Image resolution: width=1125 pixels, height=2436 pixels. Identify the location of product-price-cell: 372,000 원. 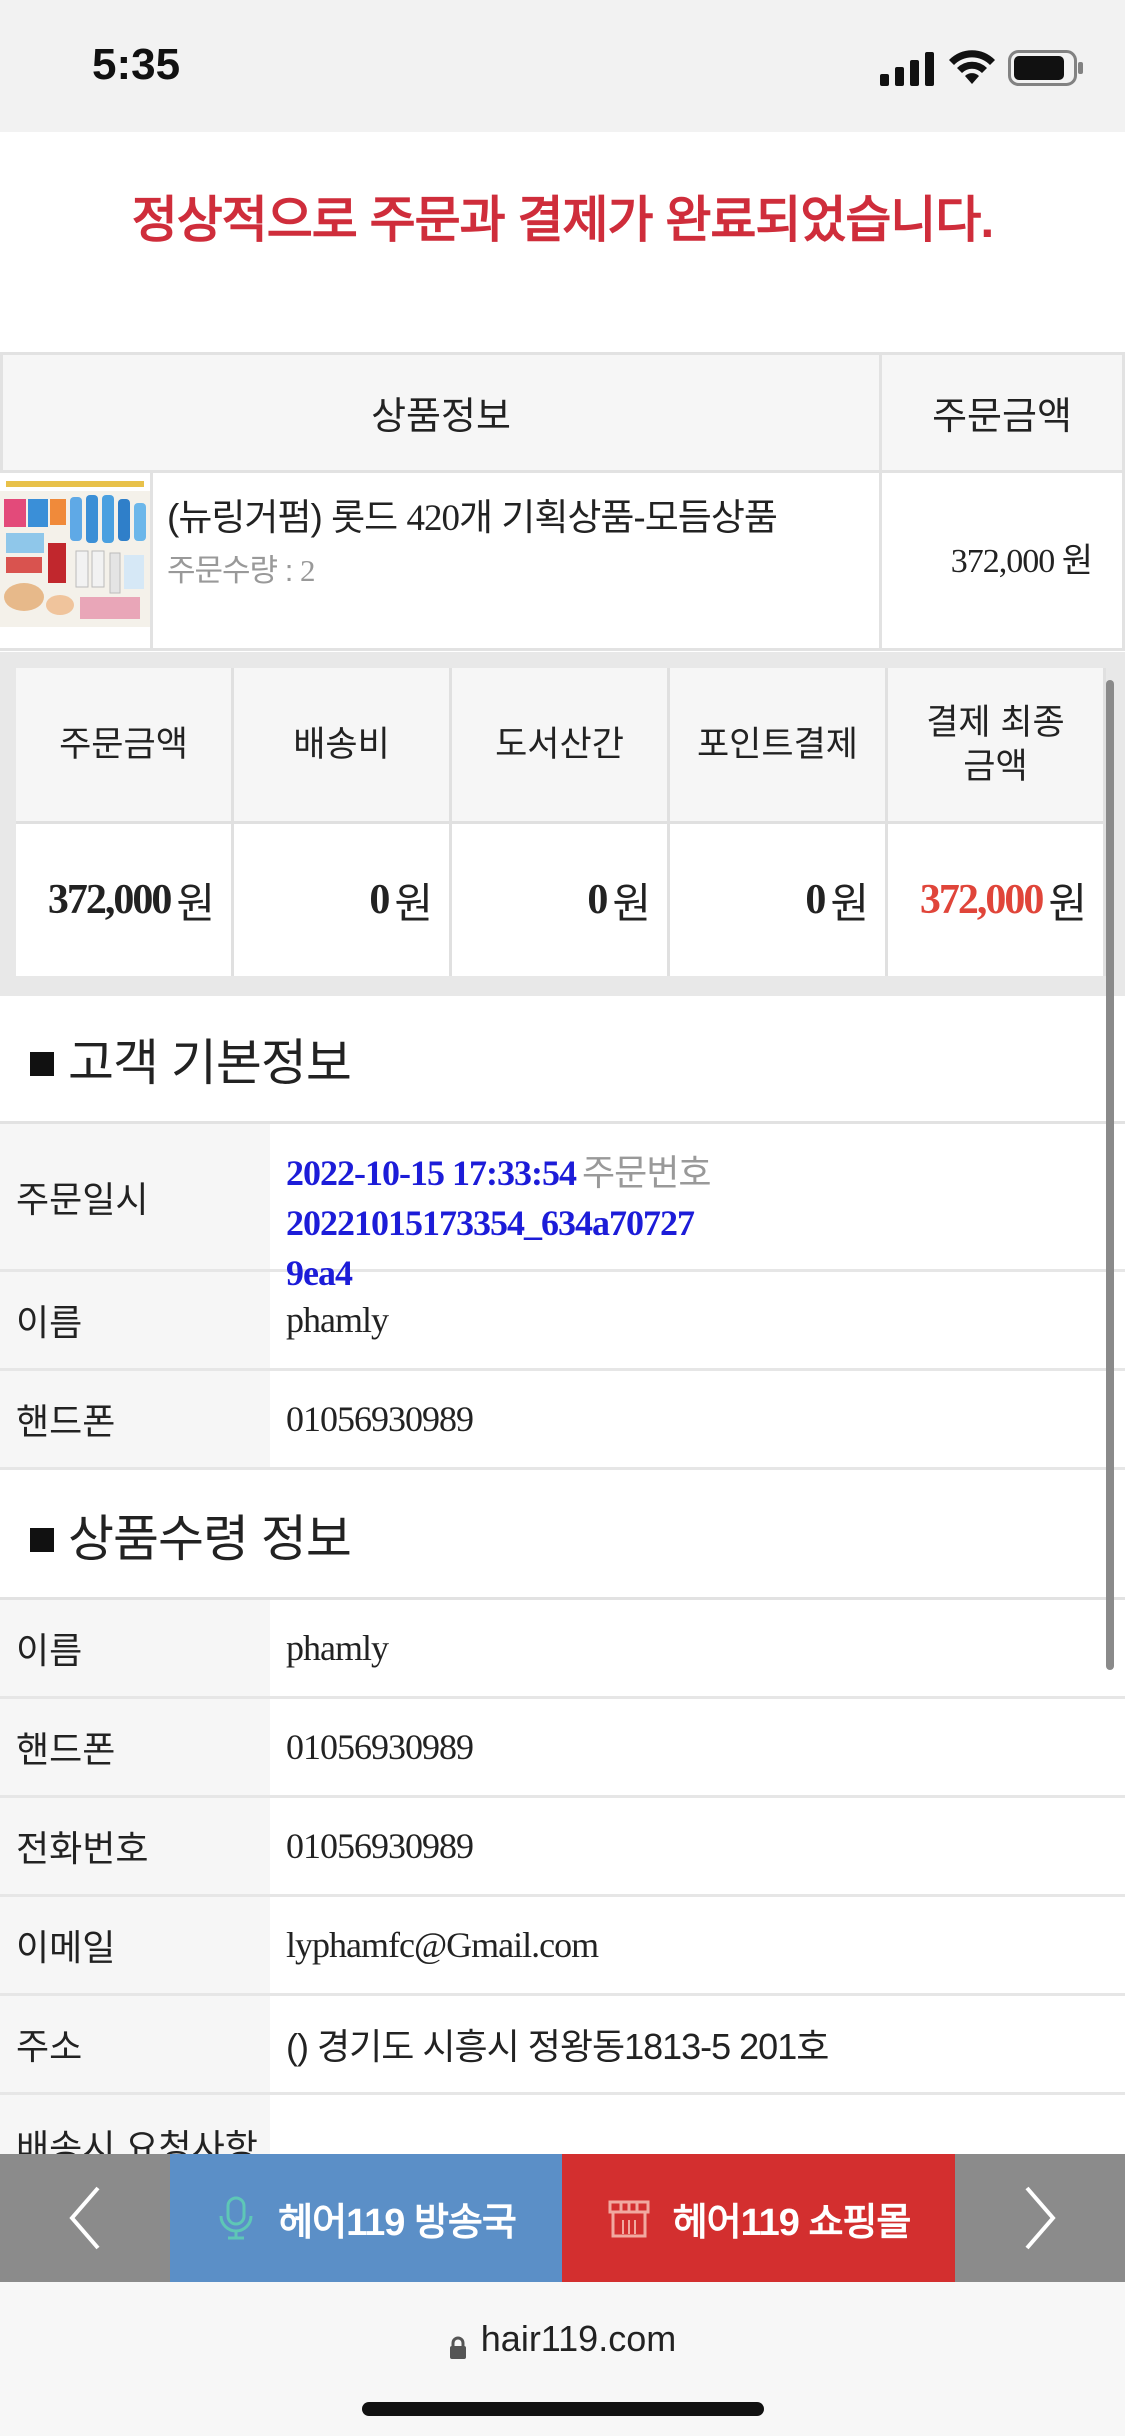
(1003, 560).